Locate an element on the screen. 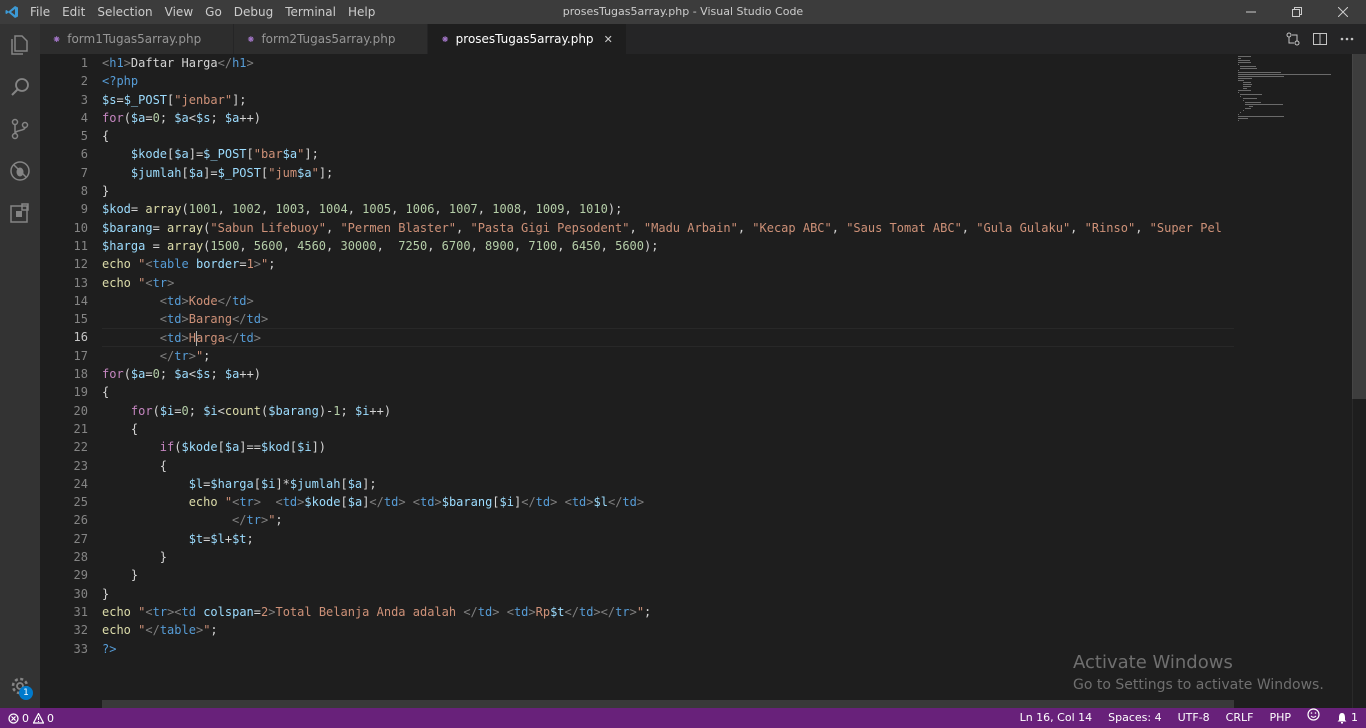 The height and width of the screenshot is (728, 1366). ellipsis-icon is located at coordinates (1346, 39).